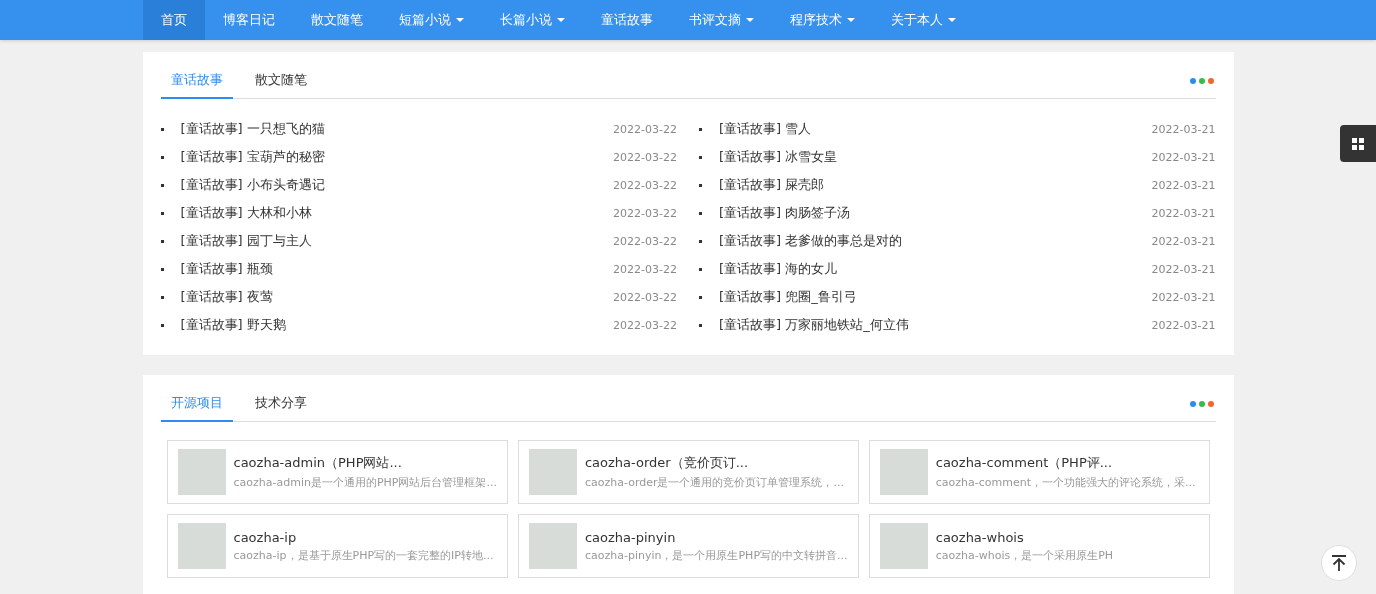 This screenshot has width=1376, height=594. I want to click on article-link: [童话故事] 老爹做的事总是对的, so click(935, 241).